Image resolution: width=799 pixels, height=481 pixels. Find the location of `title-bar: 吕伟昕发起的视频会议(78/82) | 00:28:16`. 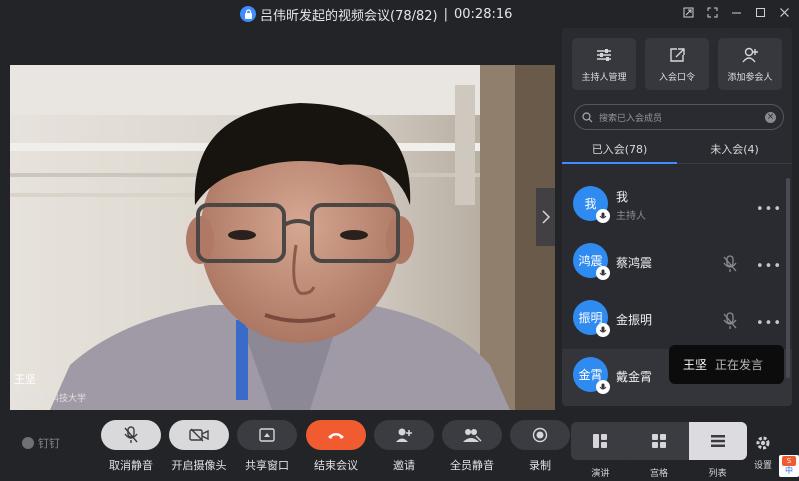

title-bar: 吕伟昕发起的视频会议(78/82) | 00:28:16 is located at coordinates (399, 14).